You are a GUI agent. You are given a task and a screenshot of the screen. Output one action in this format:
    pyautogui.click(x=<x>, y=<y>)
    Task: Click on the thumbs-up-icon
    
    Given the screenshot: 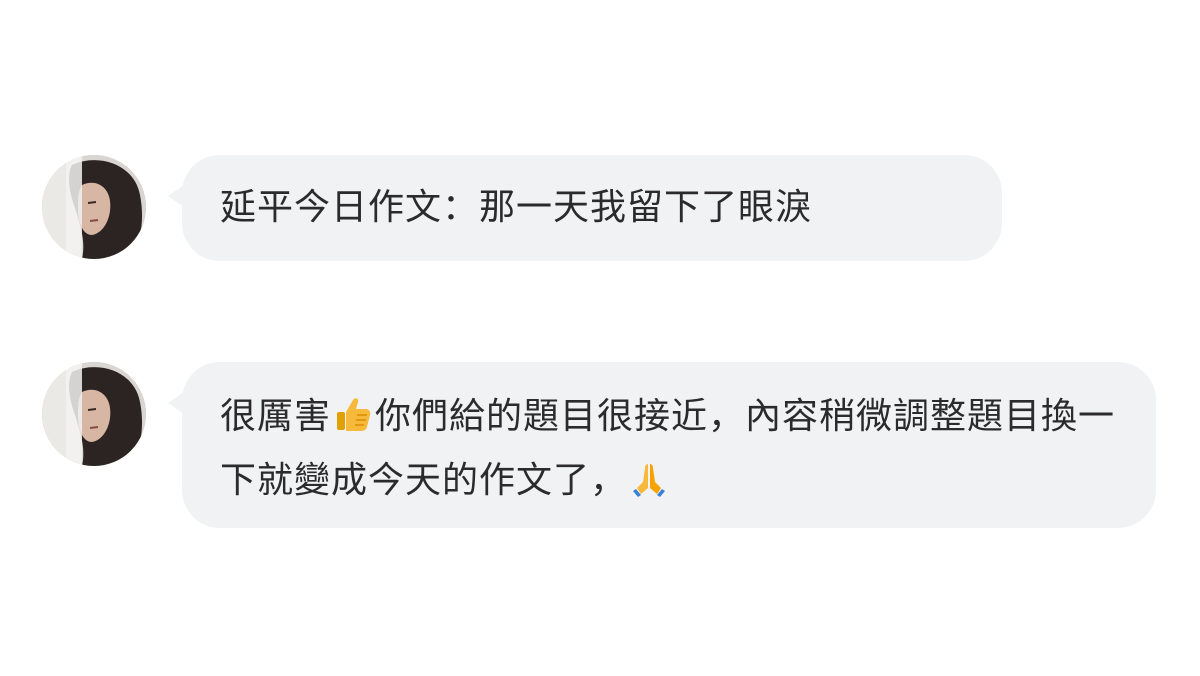 What is the action you would take?
    pyautogui.click(x=353, y=423)
    